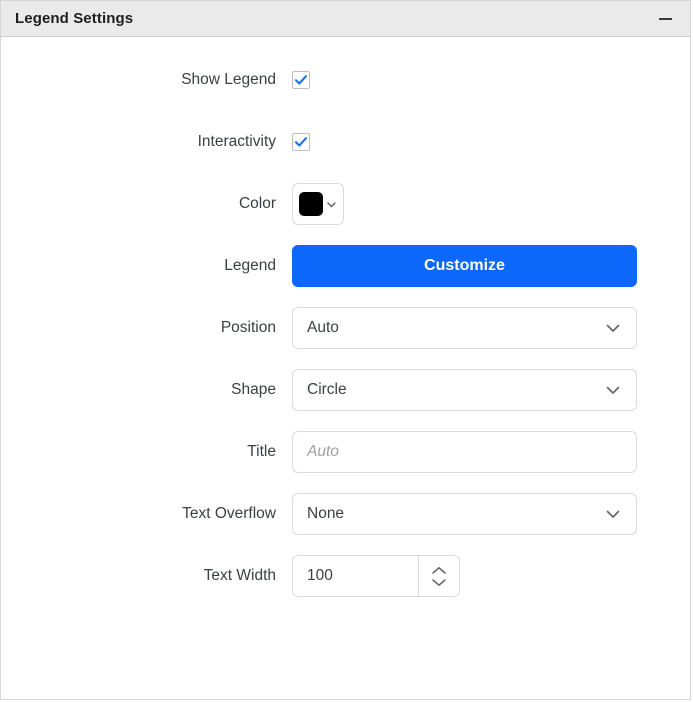  I want to click on title-input, so click(464, 452).